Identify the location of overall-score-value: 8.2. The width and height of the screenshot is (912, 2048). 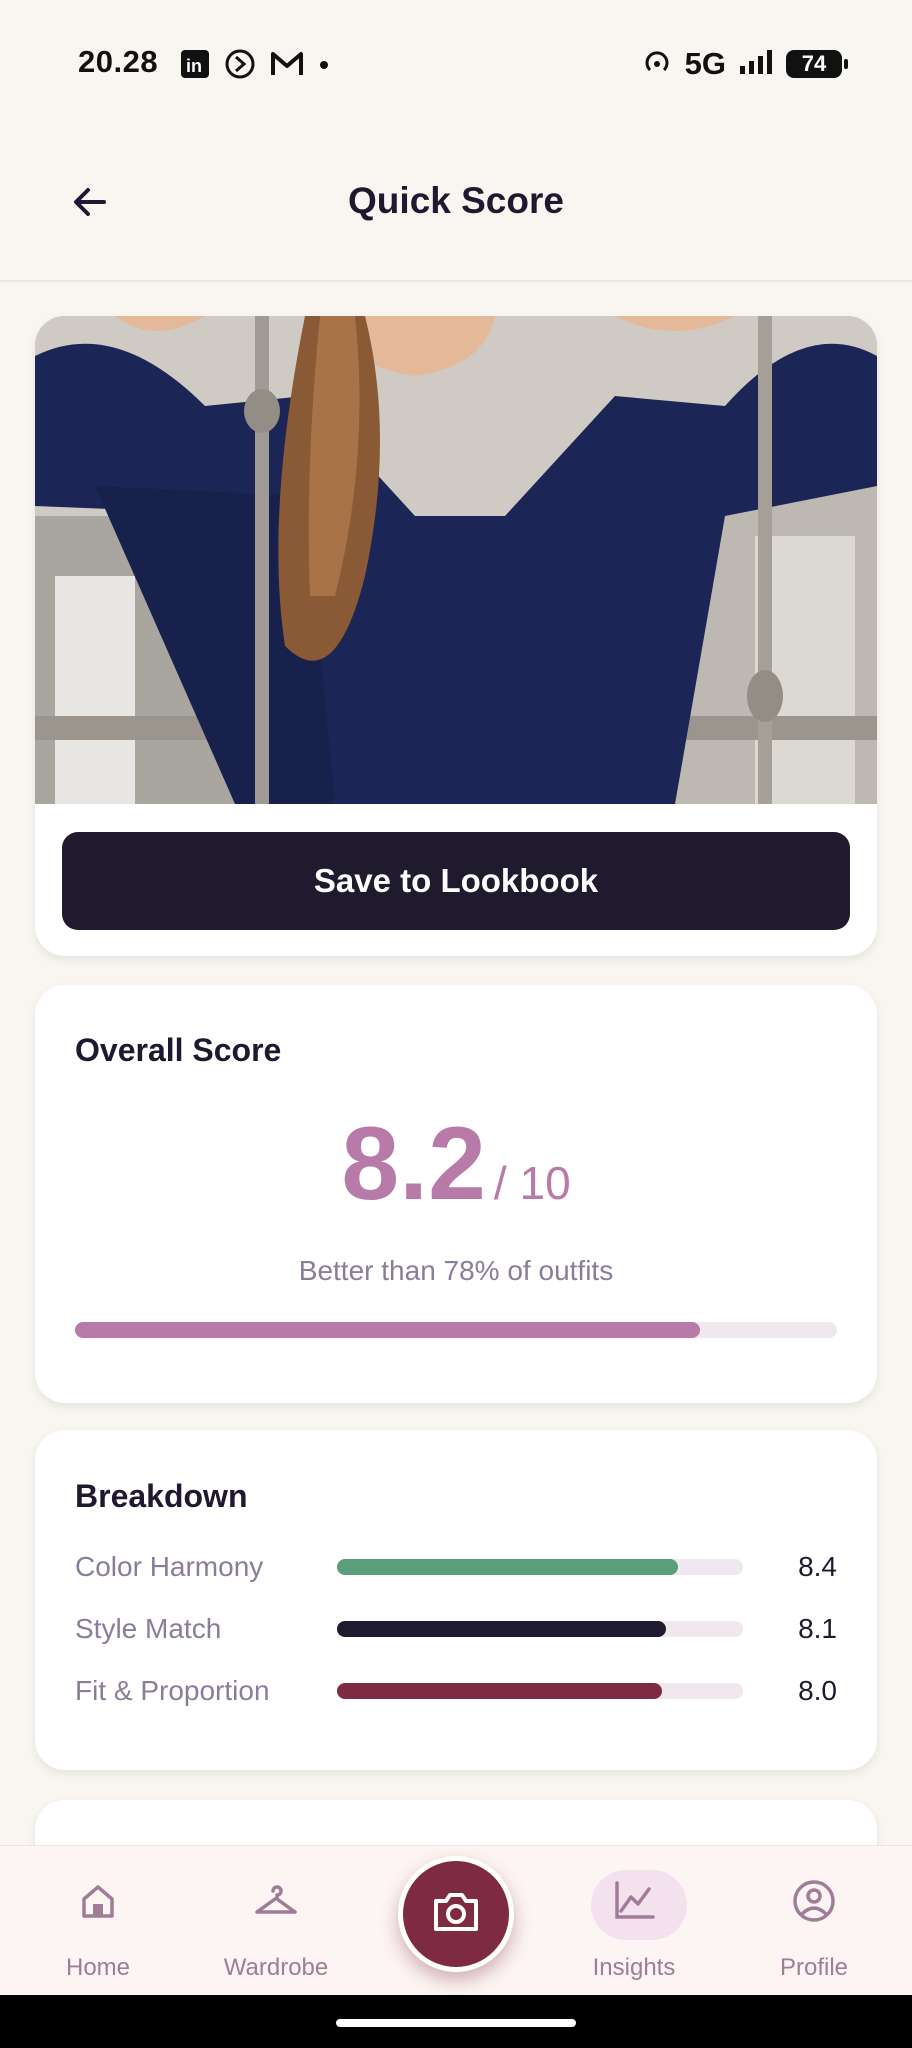
(413, 1164).